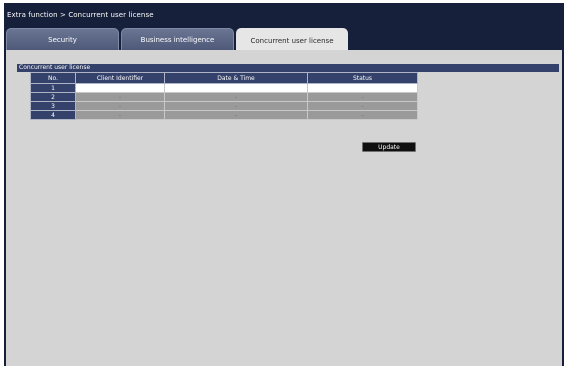  I want to click on table-row: 3 - - -, so click(224, 106).